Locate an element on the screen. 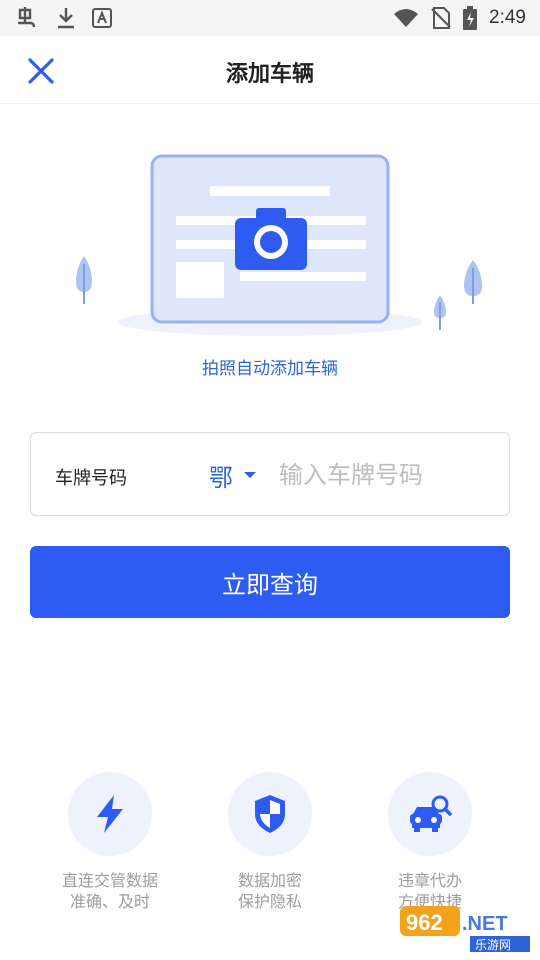  svg-text: 乐游网 is located at coordinates (493, 945).